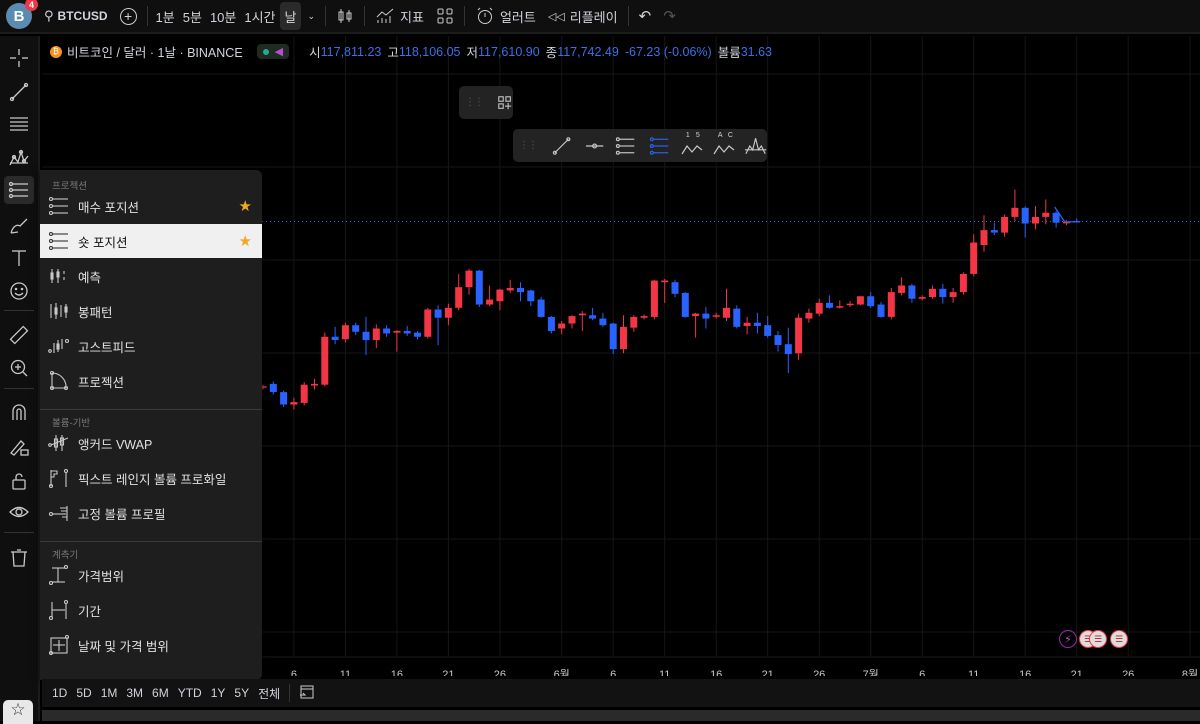 The image size is (1200, 724). Describe the element at coordinates (22, 14) in the screenshot. I see `user-avatar: B4` at that location.